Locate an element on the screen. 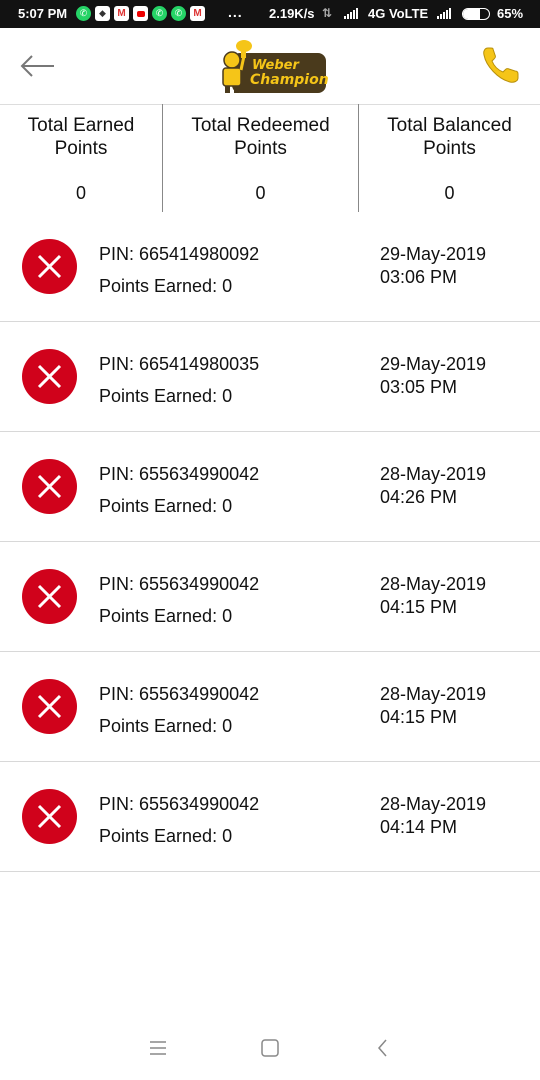 The height and width of the screenshot is (1080, 540). battery-level is located at coordinates (471, 14).